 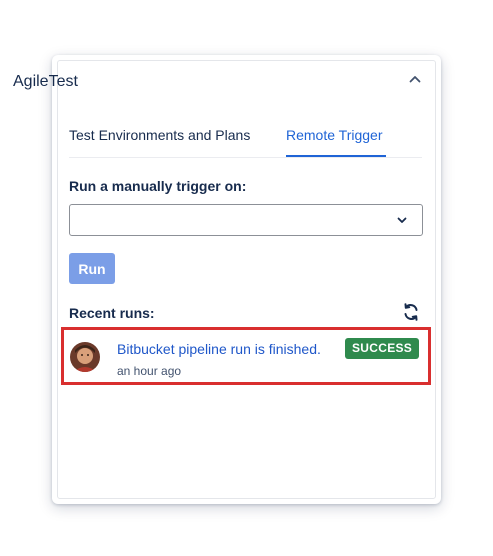 What do you see at coordinates (219, 349) in the screenshot?
I see `run-title-link: Bitbucket pipeline run is finished.` at bounding box center [219, 349].